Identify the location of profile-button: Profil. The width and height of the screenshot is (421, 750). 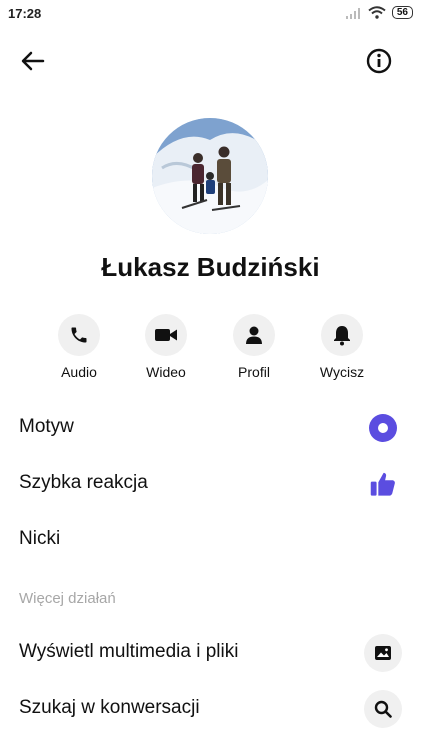
(254, 347).